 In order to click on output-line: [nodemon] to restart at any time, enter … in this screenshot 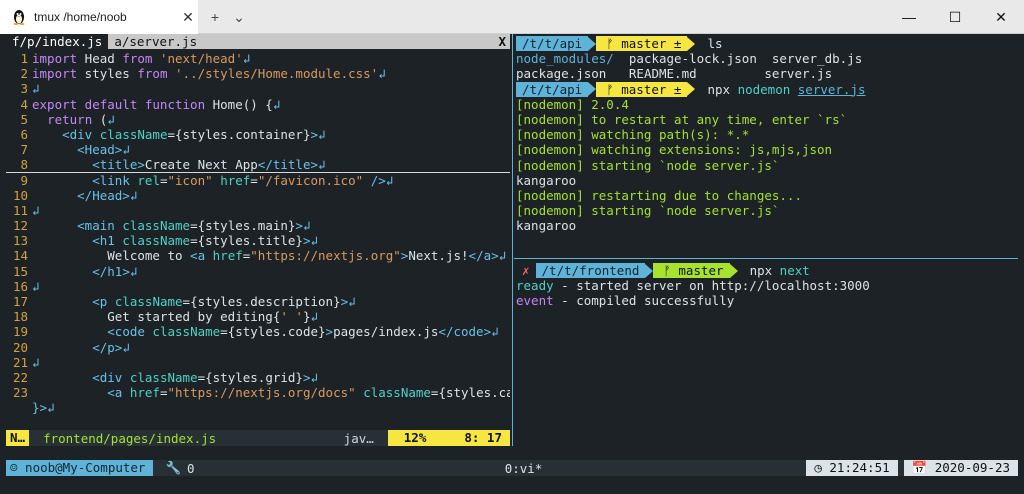, I will do `click(682, 119)`.